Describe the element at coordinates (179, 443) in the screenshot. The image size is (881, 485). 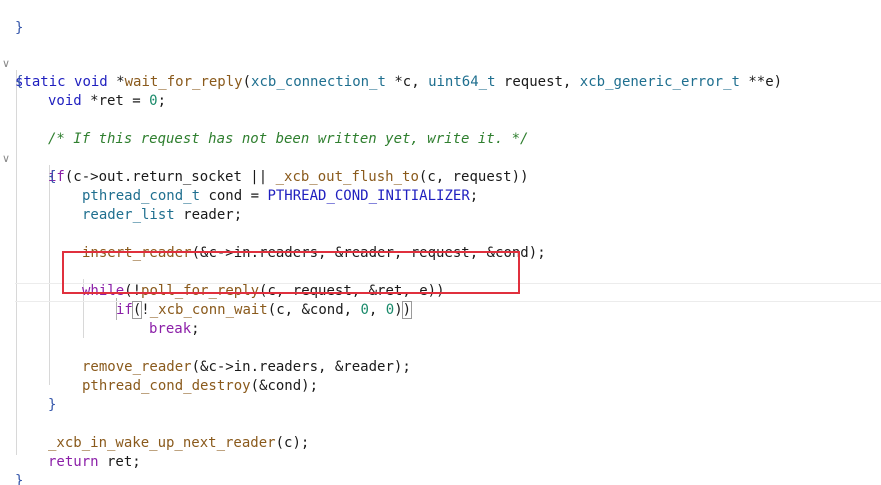
I see `code-text: _xcb_in_wake_up_next_reader(c);` at that location.